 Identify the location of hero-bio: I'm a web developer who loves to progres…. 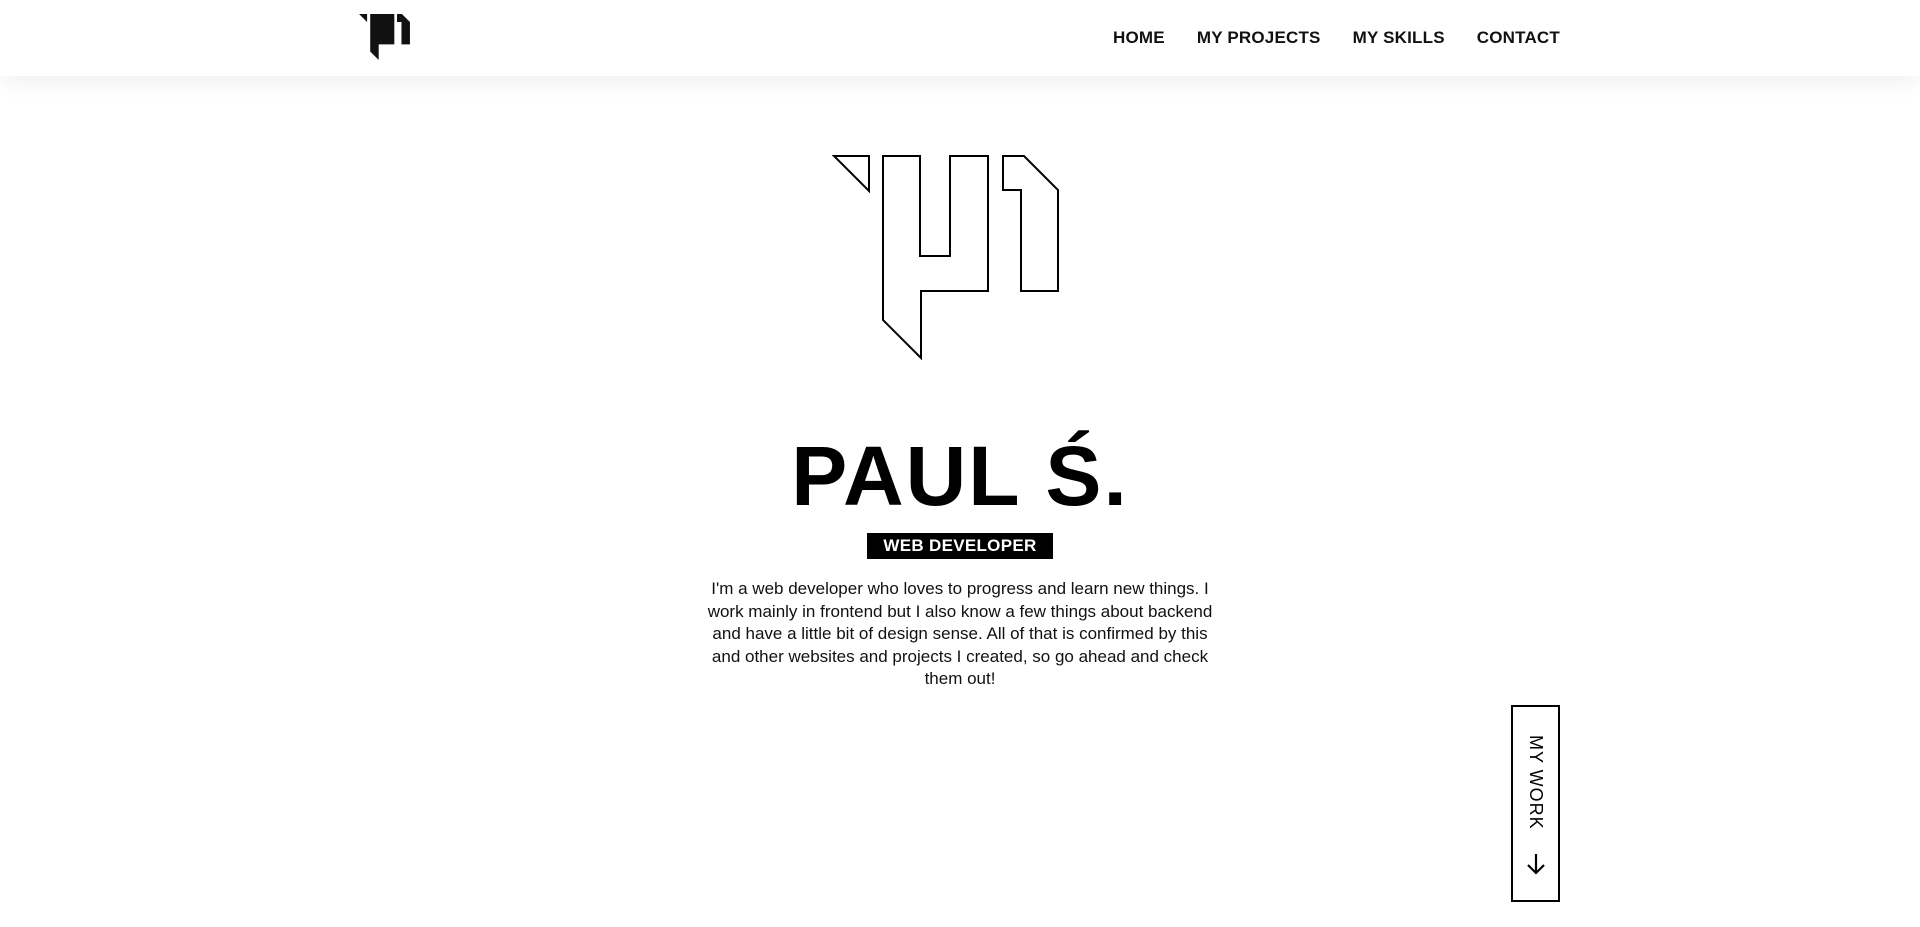
(960, 633).